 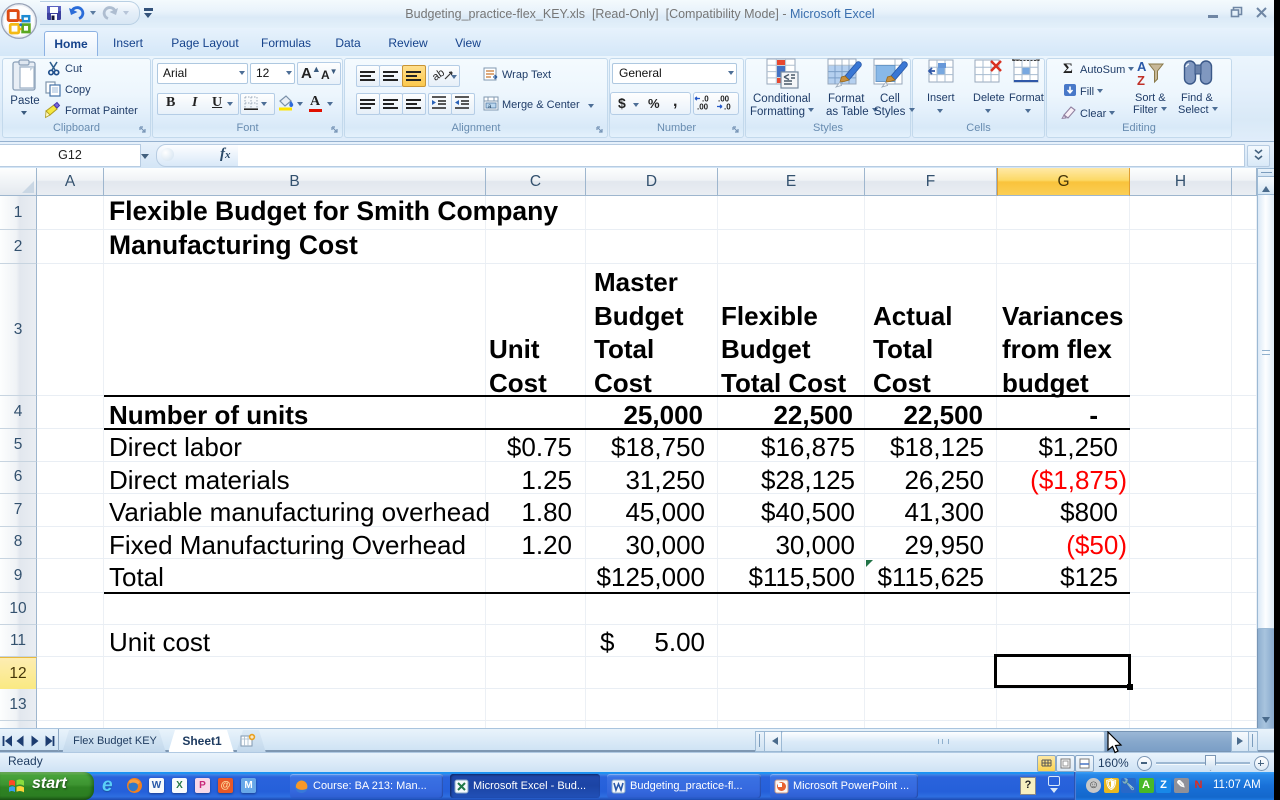 What do you see at coordinates (1141, 80) in the screenshot?
I see `svg-text: Z` at bounding box center [1141, 80].